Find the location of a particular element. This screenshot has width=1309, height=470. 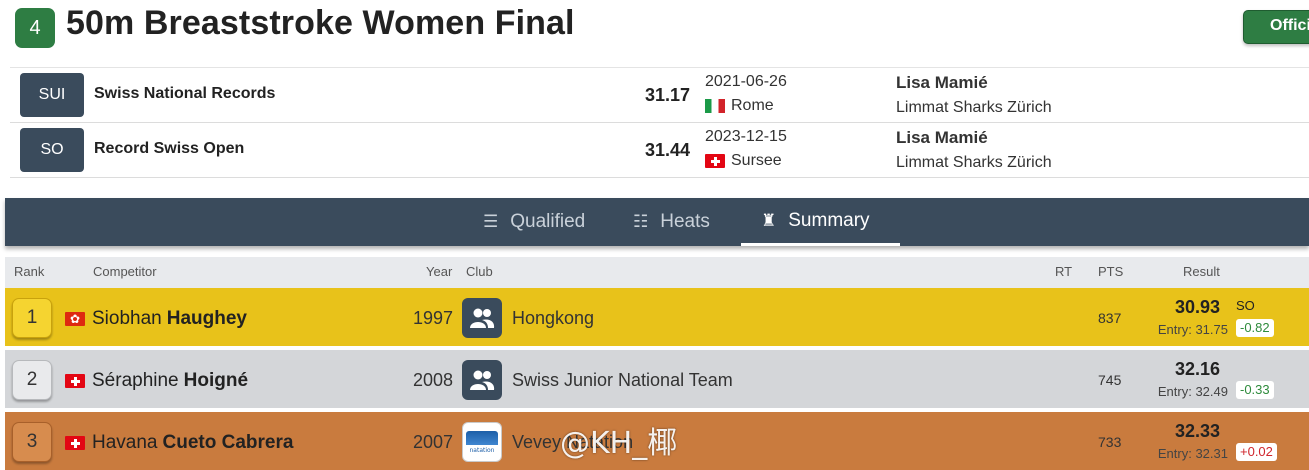

header-club: Club is located at coordinates (479, 271).